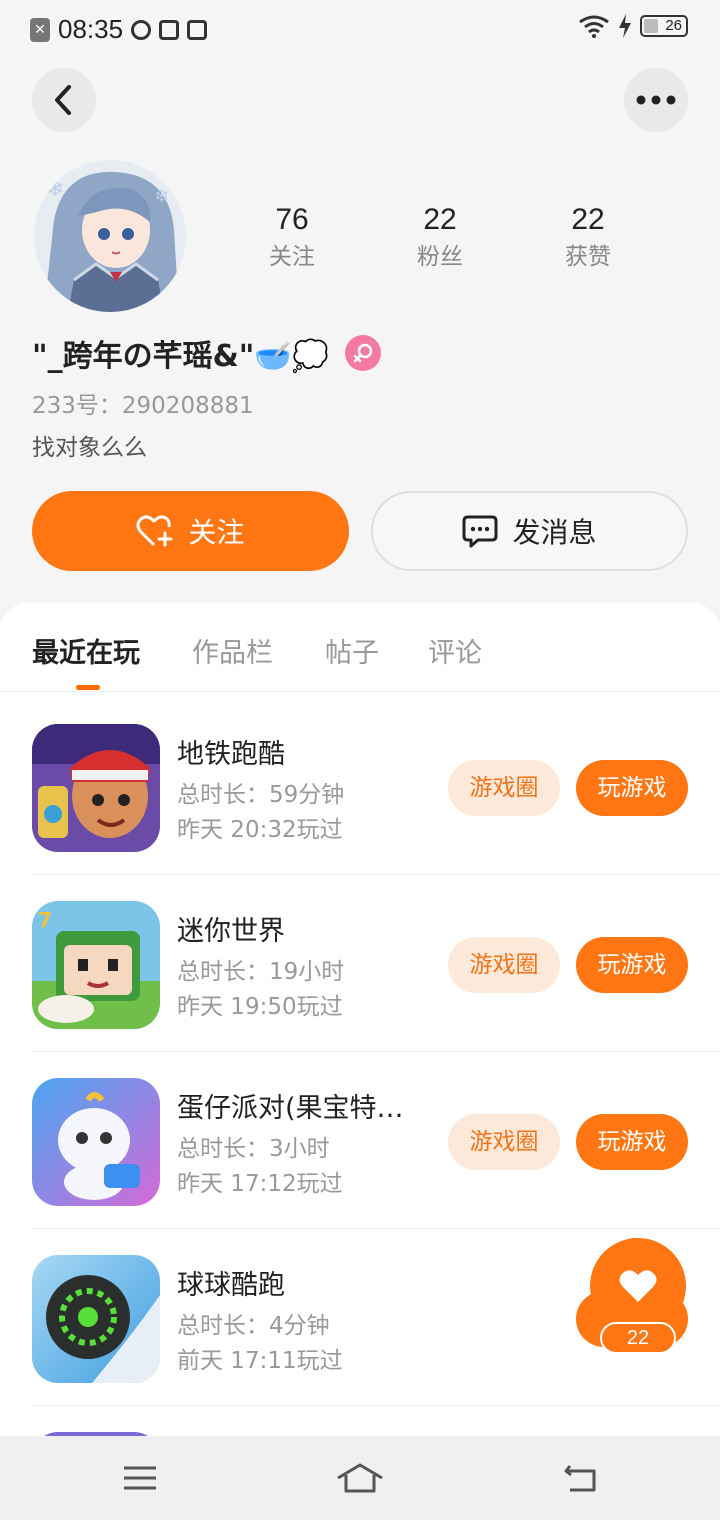 Image resolution: width=720 pixels, height=1520 pixels. What do you see at coordinates (45, 920) in the screenshot?
I see `svg-text: 7` at bounding box center [45, 920].